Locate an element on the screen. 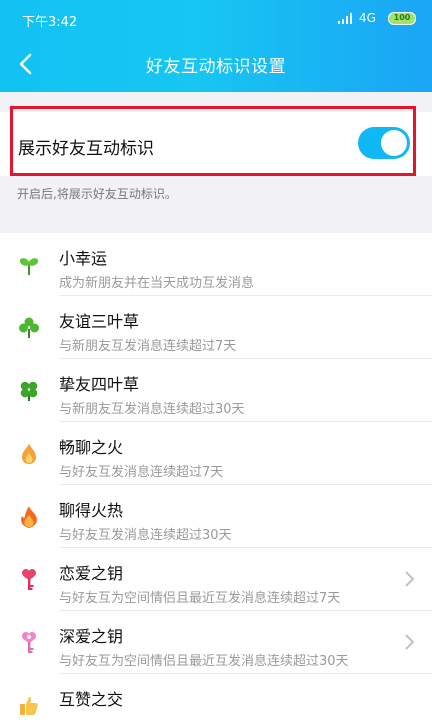 The image size is (432, 720). network-type: 4G is located at coordinates (367, 18).